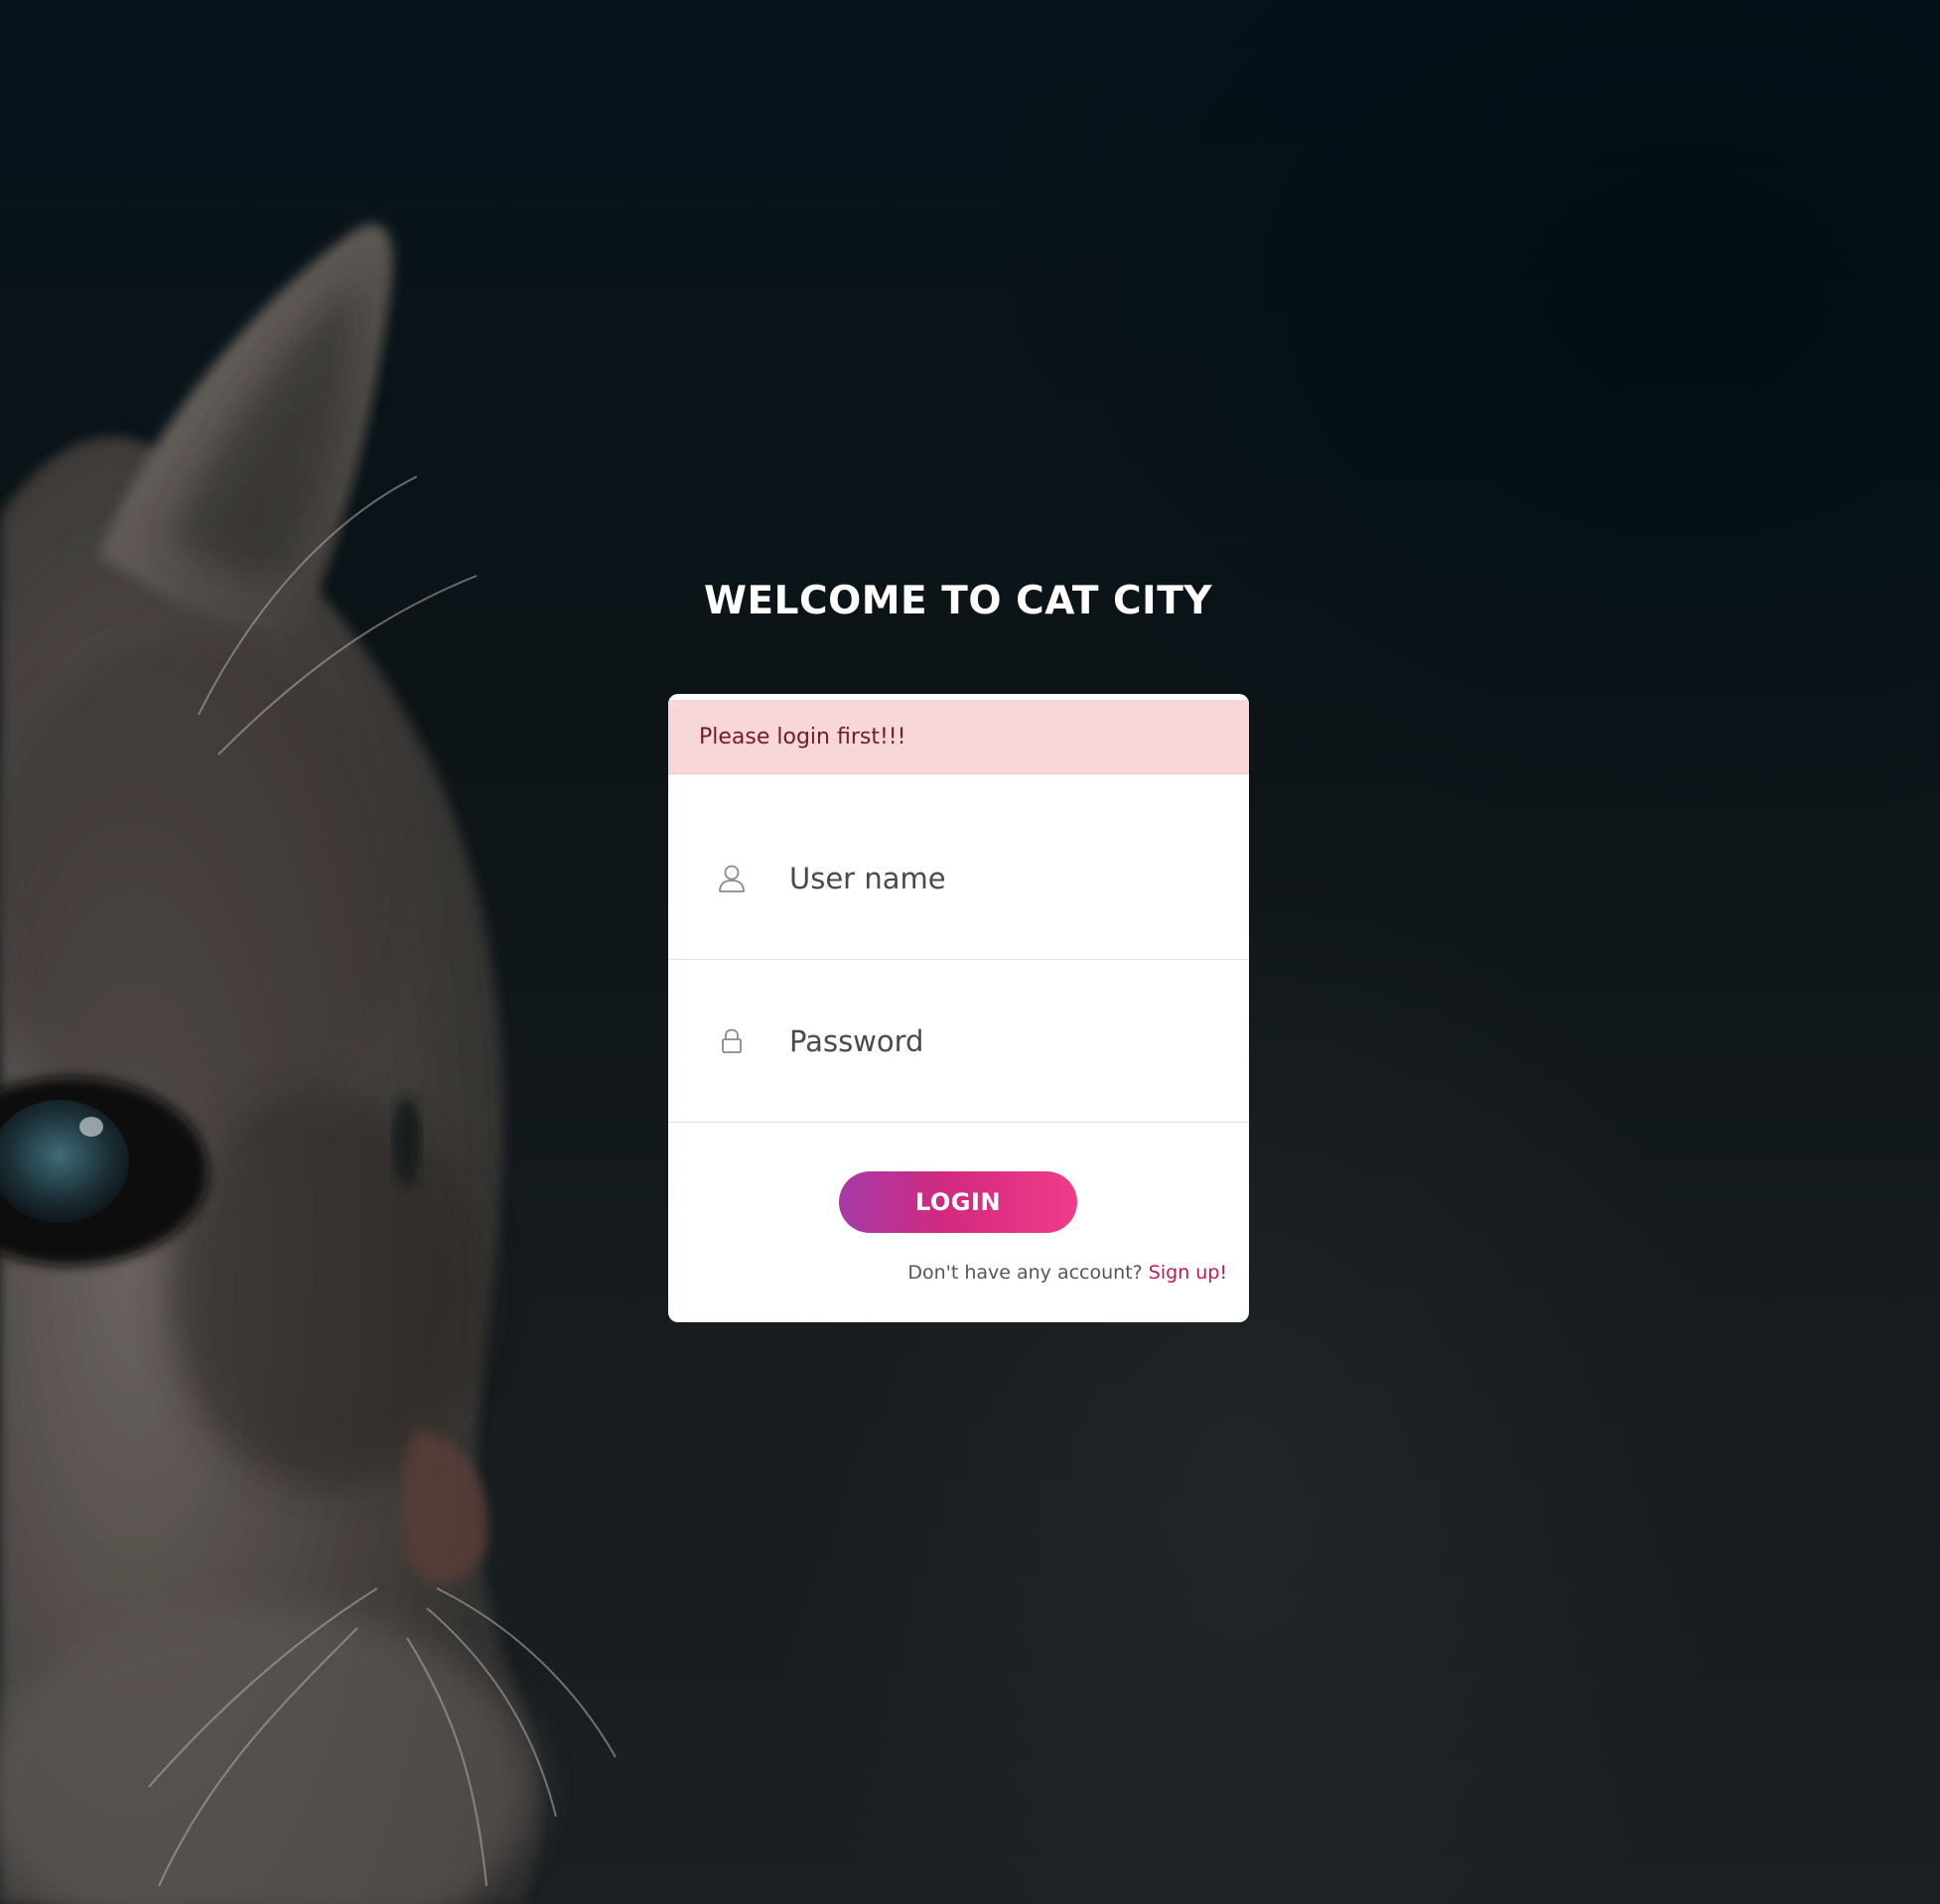 The image size is (1940, 1904). Describe the element at coordinates (958, 1202) in the screenshot. I see `login-button: LOGIN` at that location.